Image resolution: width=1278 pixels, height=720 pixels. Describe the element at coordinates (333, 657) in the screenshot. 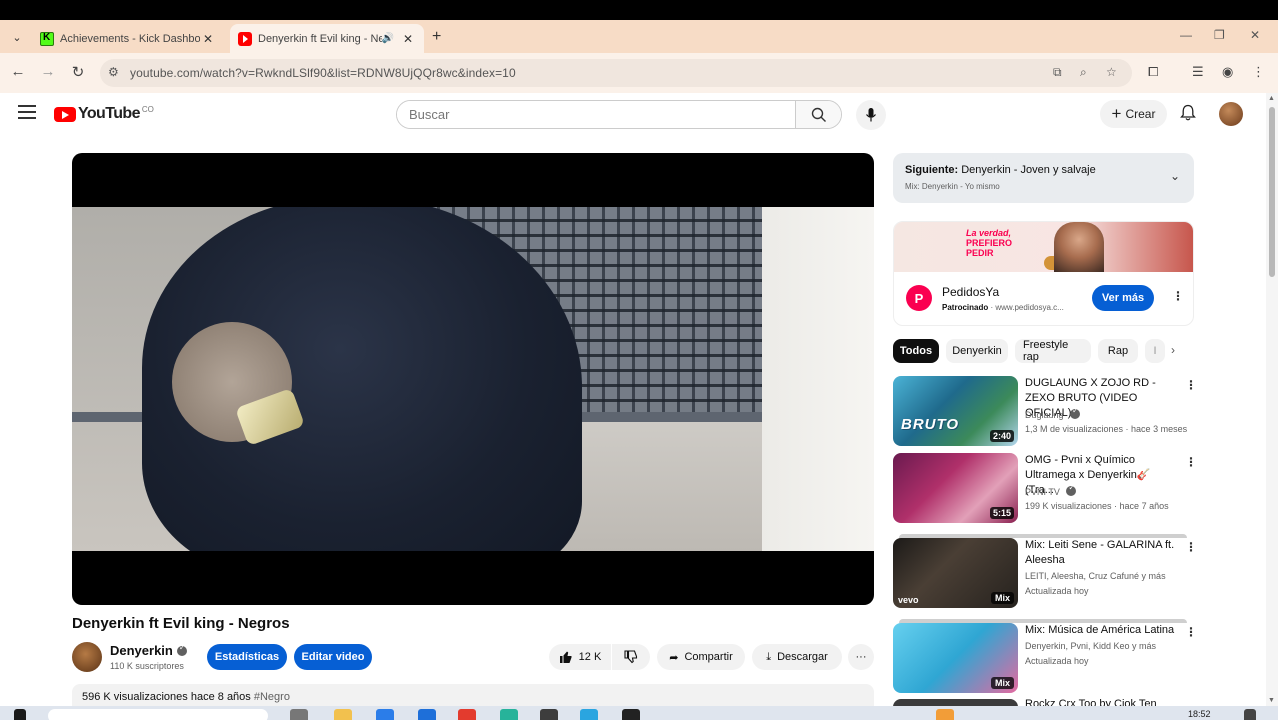

I see `edit-video-button: Editar video` at that location.